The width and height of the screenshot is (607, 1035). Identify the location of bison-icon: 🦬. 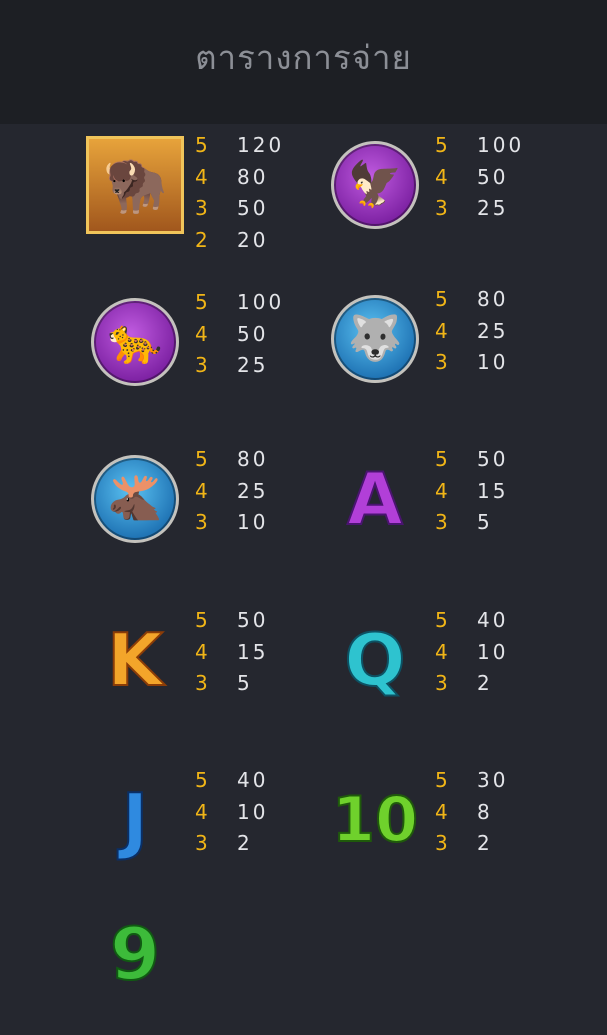
(135, 185).